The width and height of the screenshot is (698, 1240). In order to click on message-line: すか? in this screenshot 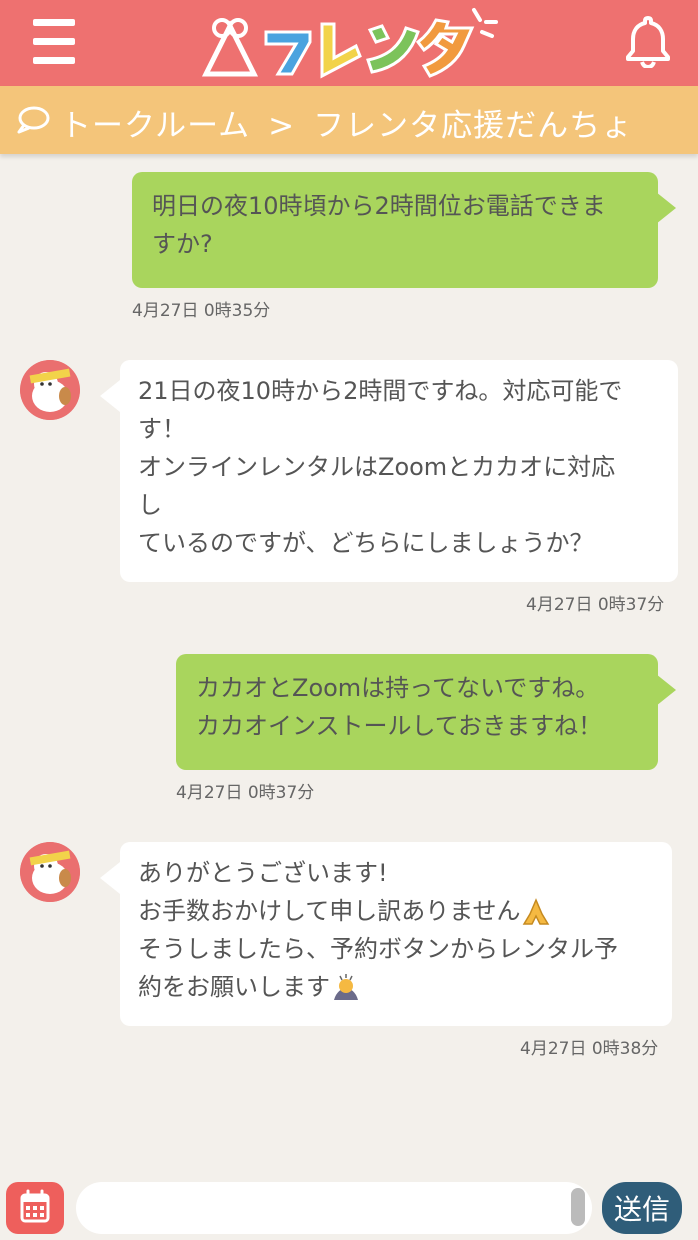, I will do `click(182, 244)`.